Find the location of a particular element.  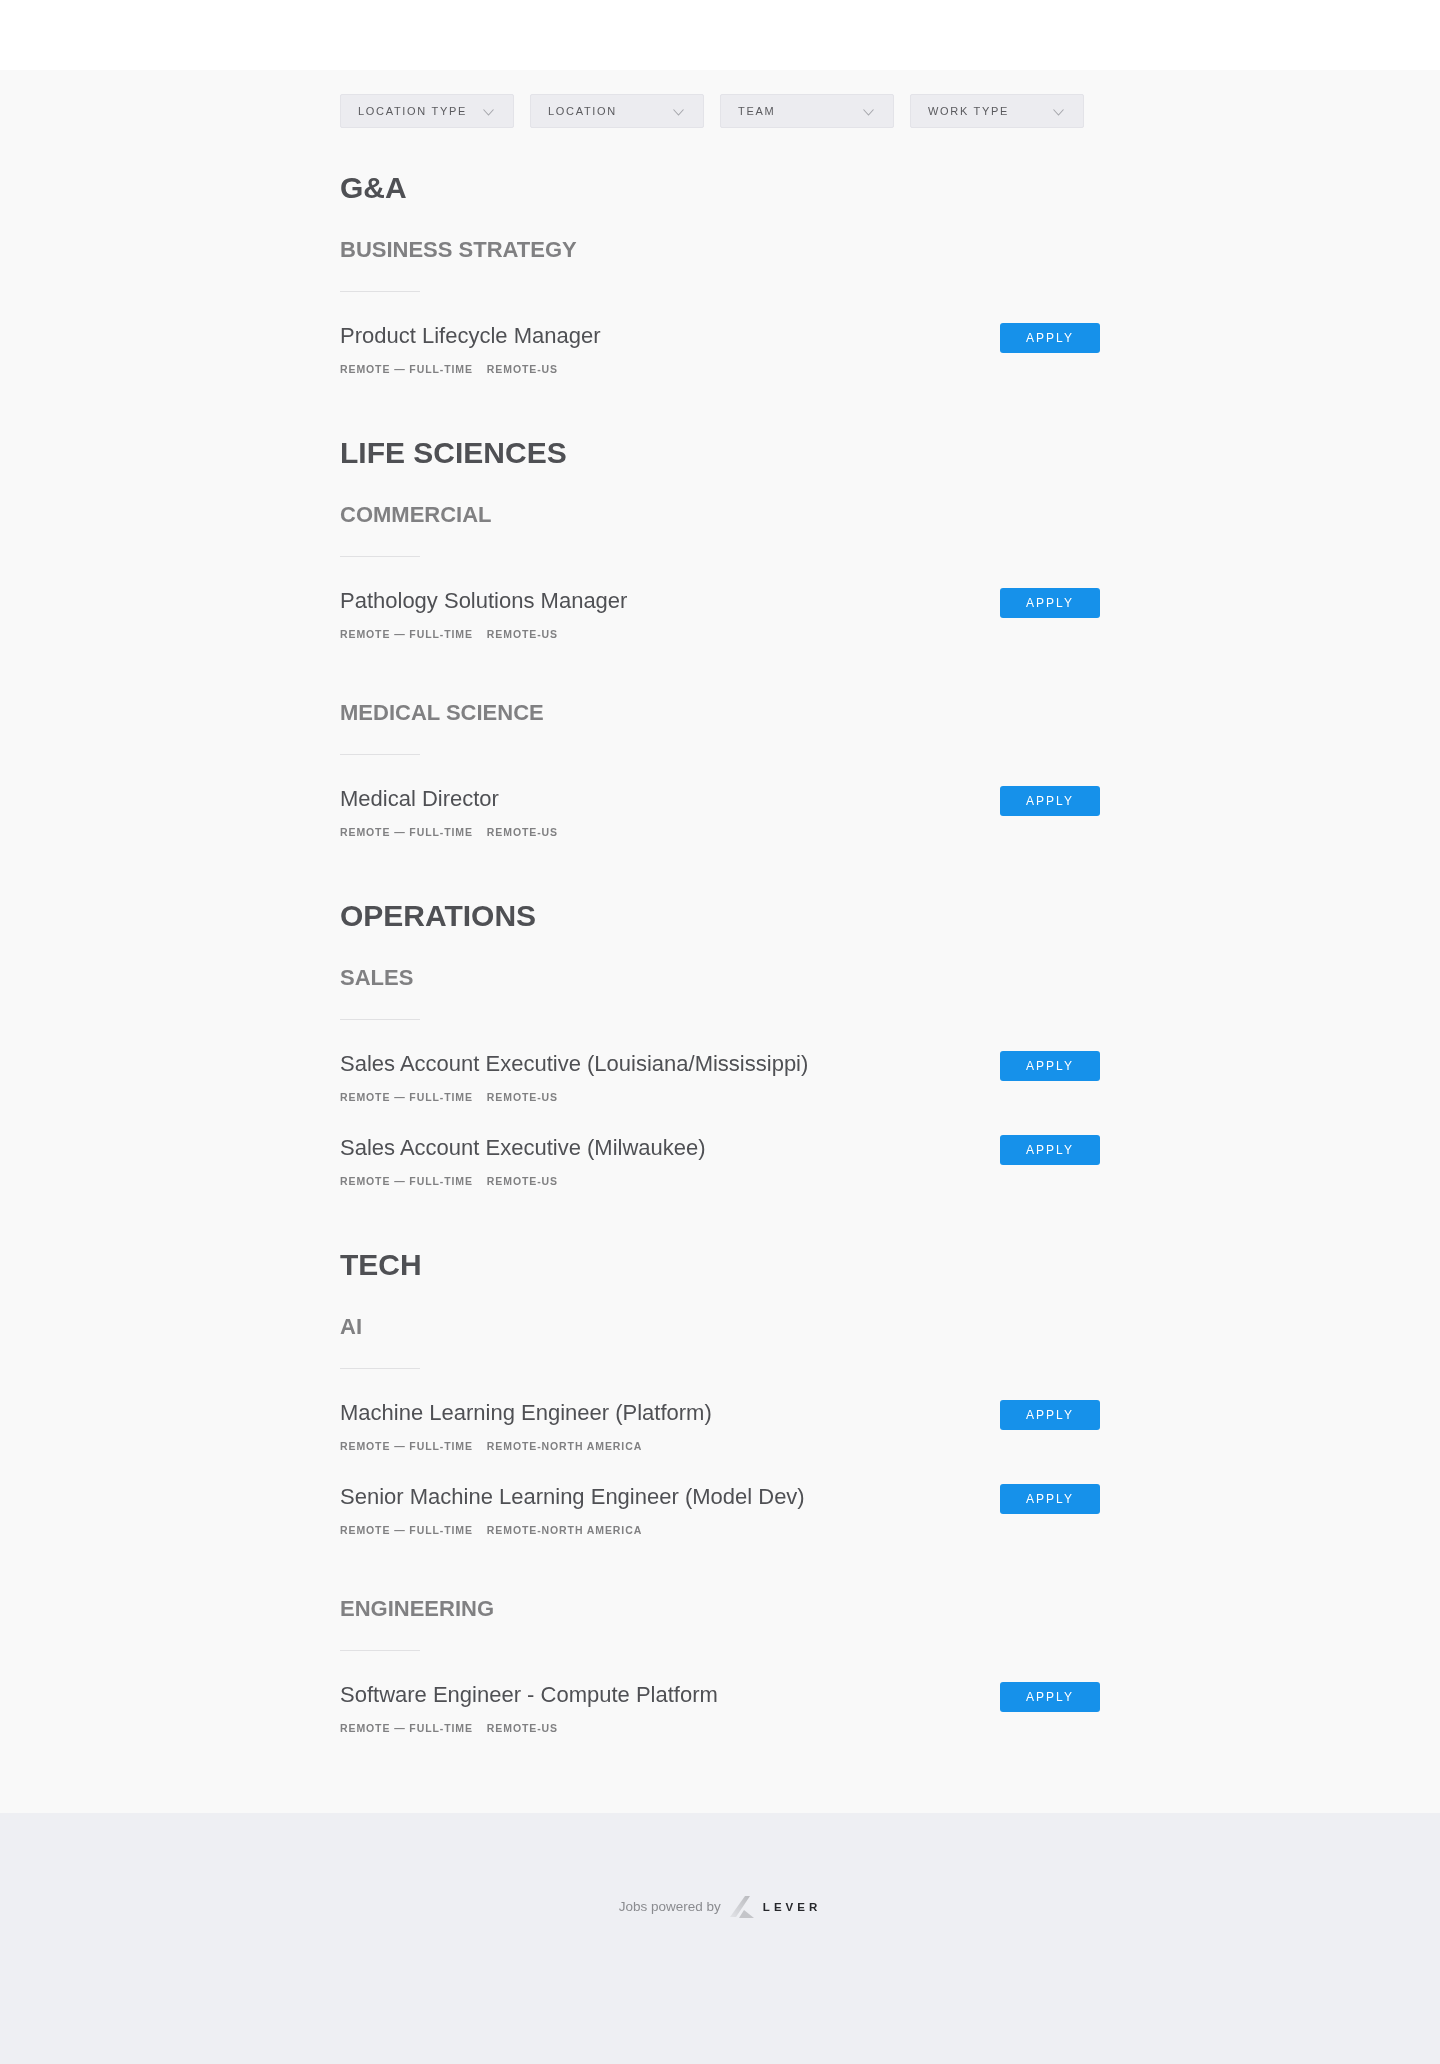

job-title-link: Product Lifecycle Manager is located at coordinates (470, 336).